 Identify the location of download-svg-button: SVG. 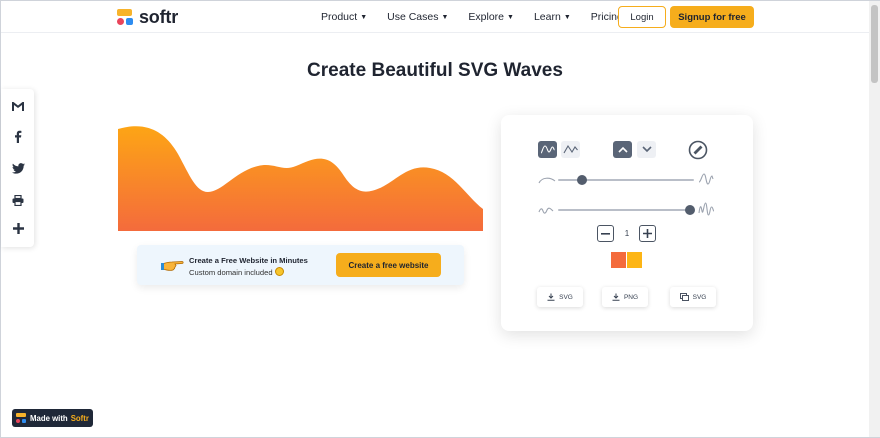
(560, 297).